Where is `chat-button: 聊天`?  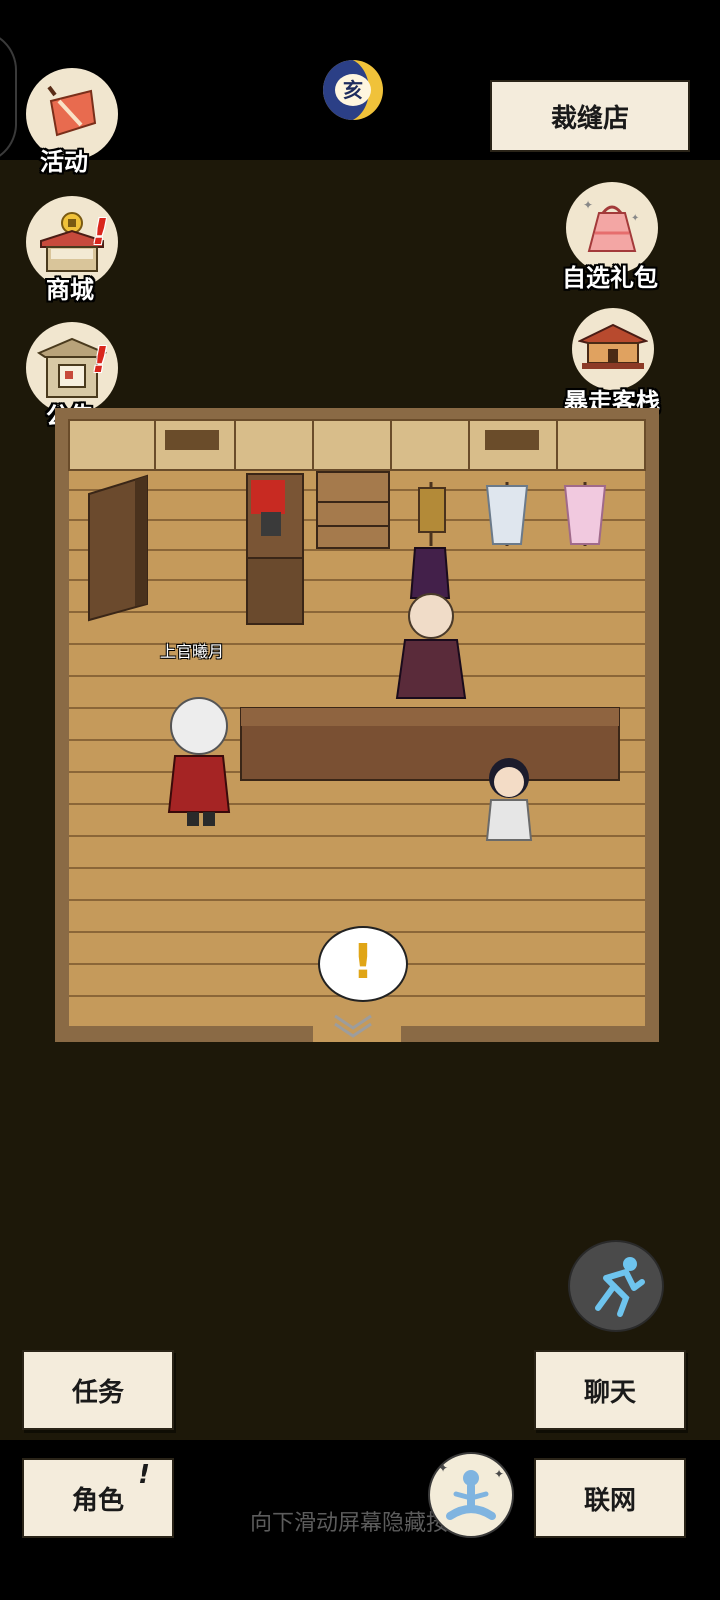 chat-button: 聊天 is located at coordinates (610, 1390).